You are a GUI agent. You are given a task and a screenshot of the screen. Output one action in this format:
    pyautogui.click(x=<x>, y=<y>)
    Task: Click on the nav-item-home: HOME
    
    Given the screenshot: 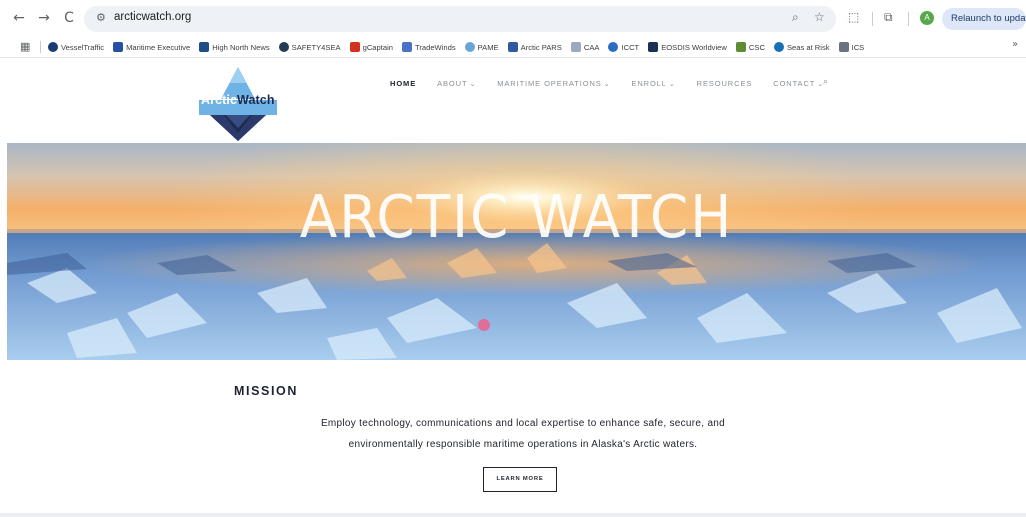 What is the action you would take?
    pyautogui.click(x=403, y=83)
    